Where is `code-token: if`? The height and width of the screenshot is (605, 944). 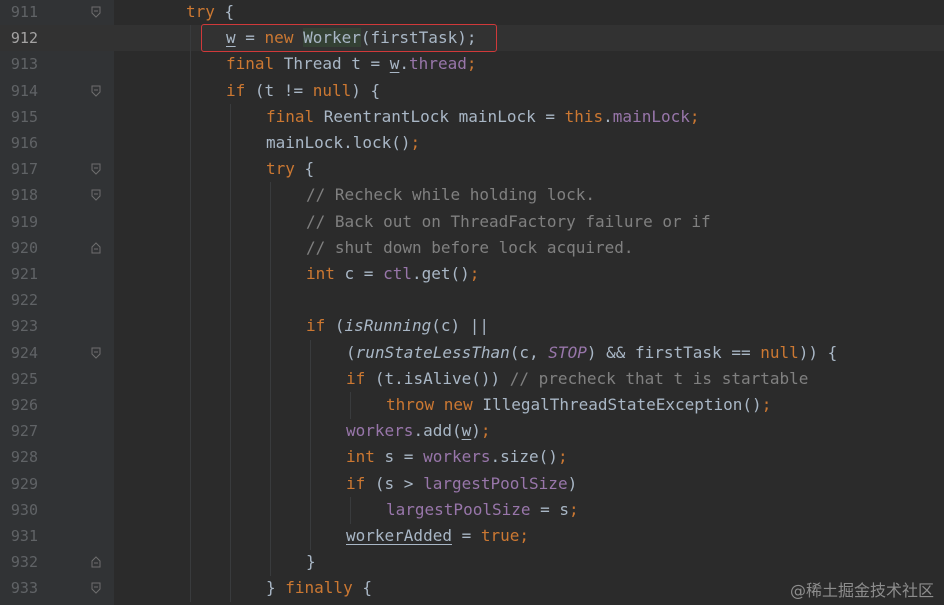 code-token: if is located at coordinates (360, 483).